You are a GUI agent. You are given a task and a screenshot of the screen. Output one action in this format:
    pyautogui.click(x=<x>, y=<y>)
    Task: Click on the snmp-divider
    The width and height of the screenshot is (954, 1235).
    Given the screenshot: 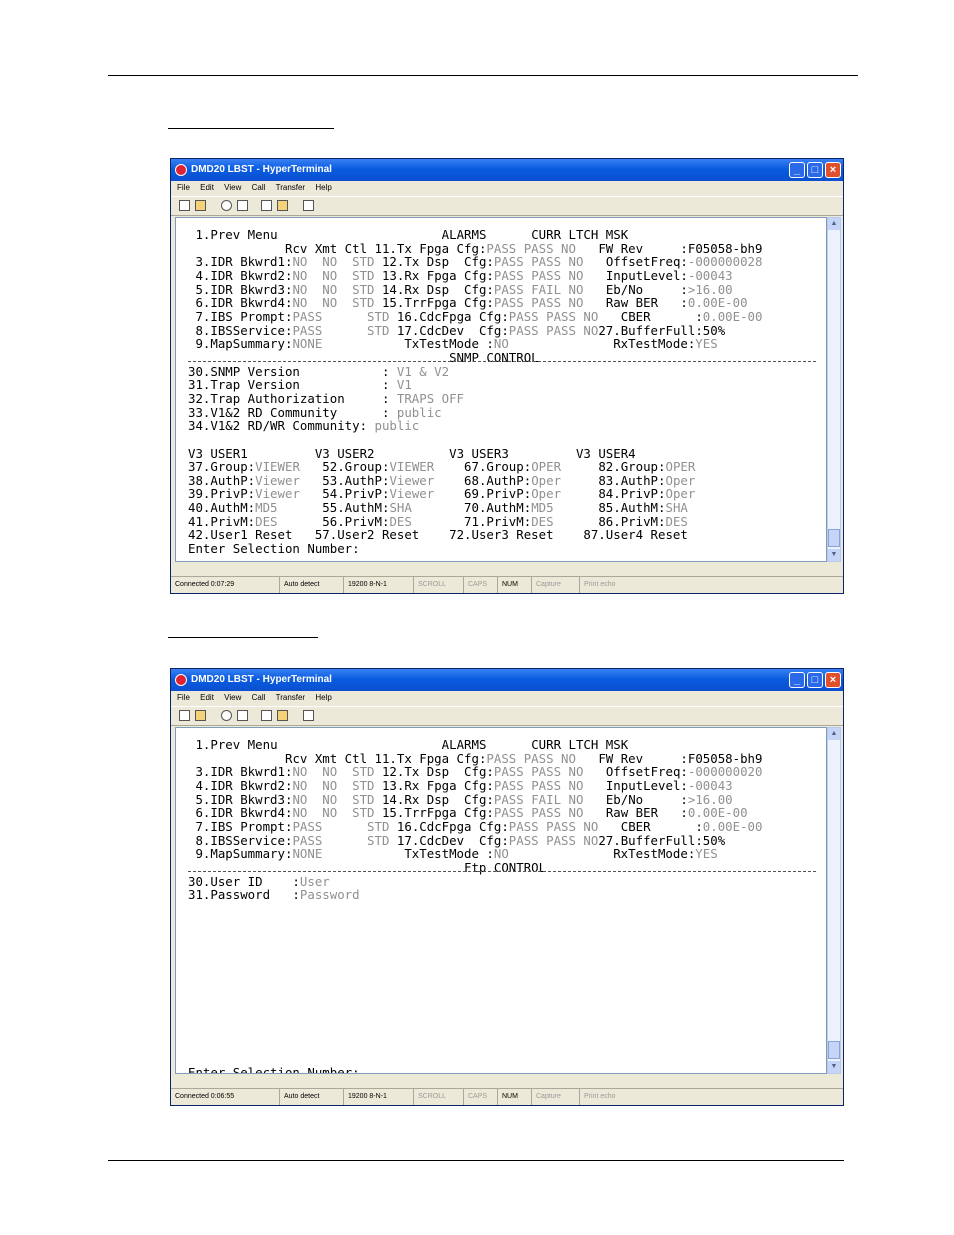 What is the action you would take?
    pyautogui.click(x=502, y=361)
    